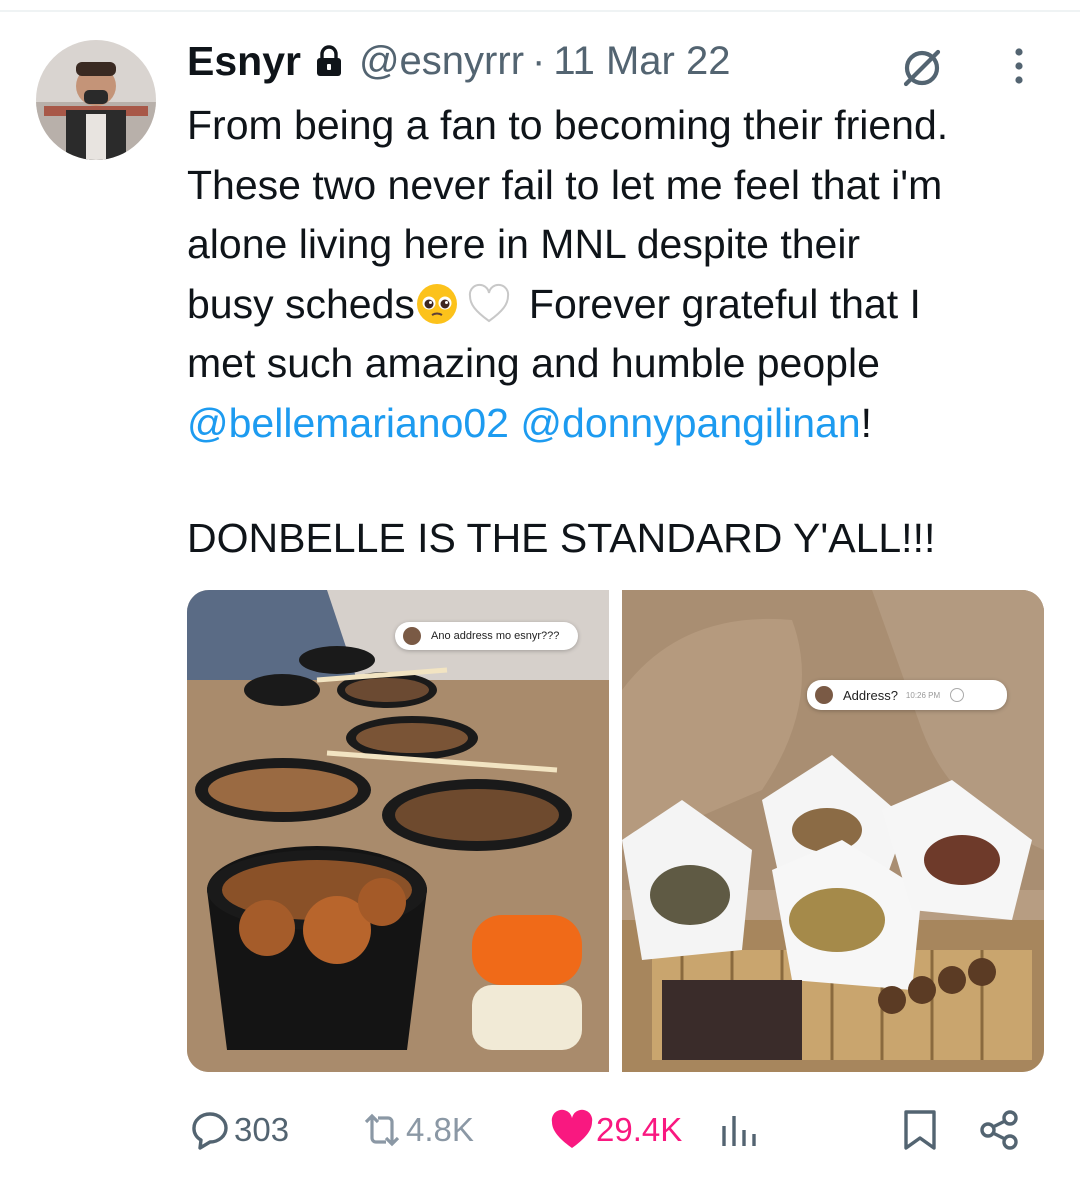 The width and height of the screenshot is (1080, 1178). I want to click on like-count: 29.4K, so click(639, 1129).